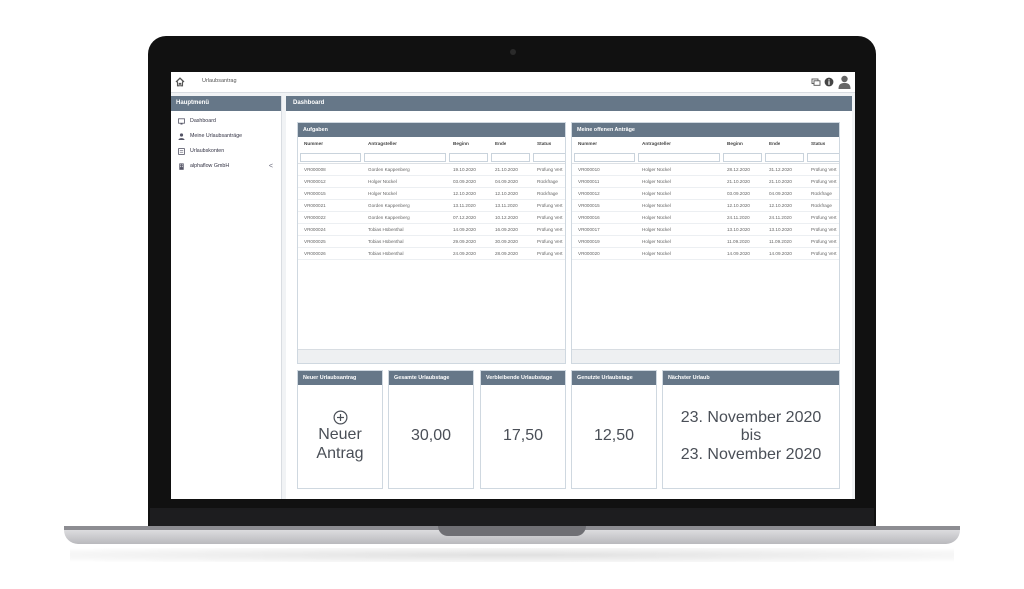 Image resolution: width=1024 pixels, height=589 pixels. What do you see at coordinates (340, 417) in the screenshot?
I see `plus-circle-icon` at bounding box center [340, 417].